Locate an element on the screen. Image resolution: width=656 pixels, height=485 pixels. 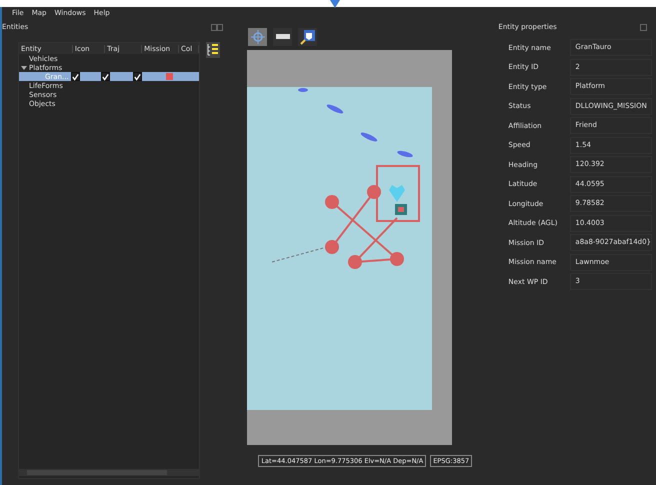
triangle-icon is located at coordinates (335, 4).